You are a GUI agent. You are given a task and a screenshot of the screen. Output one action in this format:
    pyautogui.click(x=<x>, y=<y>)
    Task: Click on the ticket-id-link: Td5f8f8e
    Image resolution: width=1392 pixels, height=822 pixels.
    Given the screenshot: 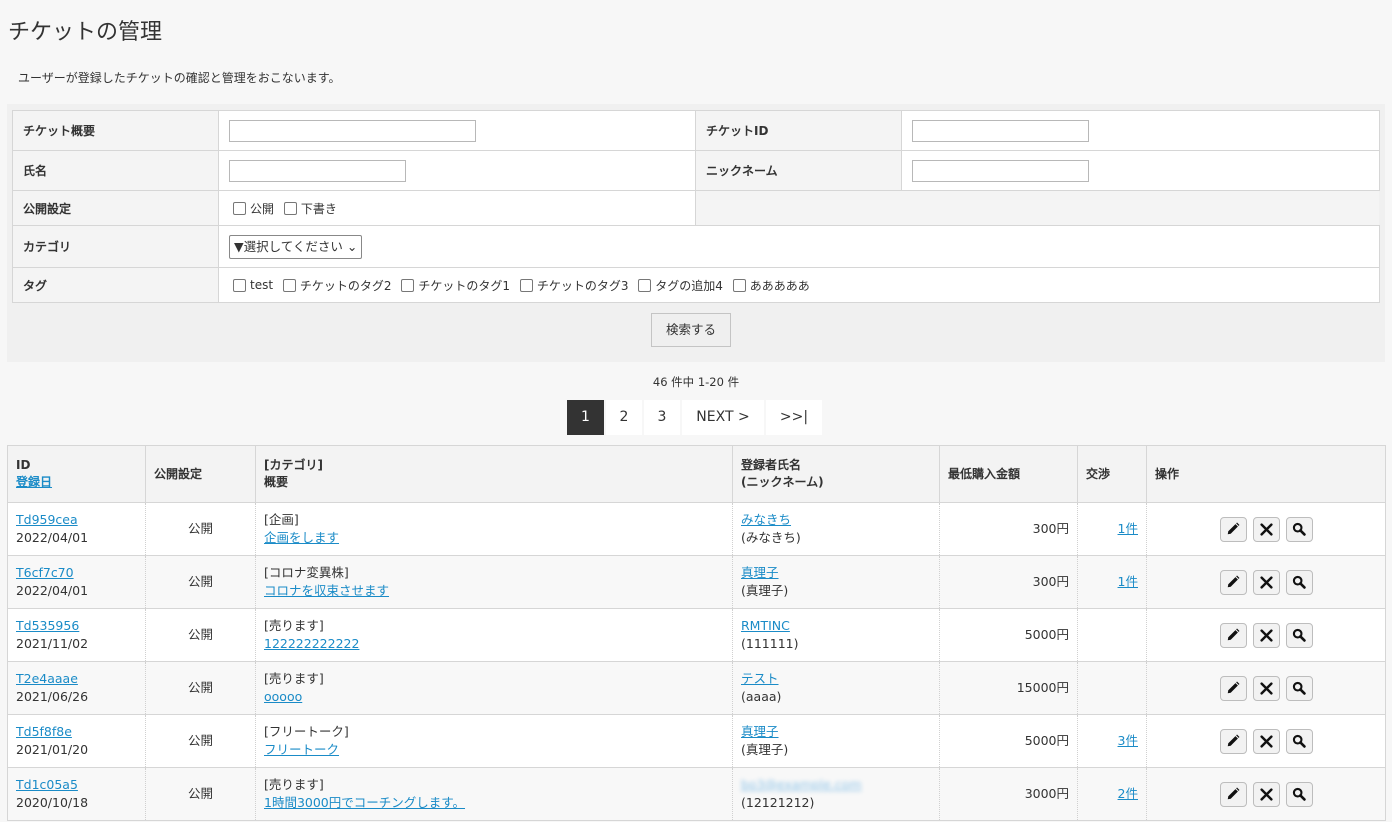 What is the action you would take?
    pyautogui.click(x=44, y=731)
    